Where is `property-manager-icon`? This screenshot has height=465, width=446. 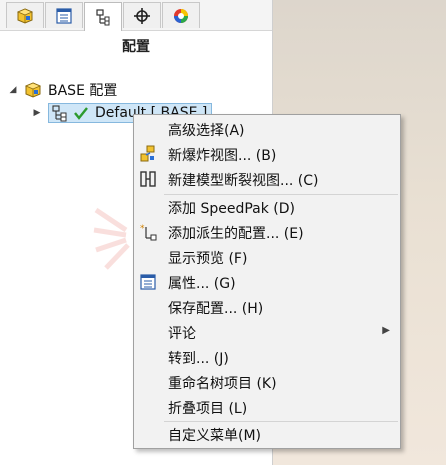 property-manager-icon is located at coordinates (64, 15).